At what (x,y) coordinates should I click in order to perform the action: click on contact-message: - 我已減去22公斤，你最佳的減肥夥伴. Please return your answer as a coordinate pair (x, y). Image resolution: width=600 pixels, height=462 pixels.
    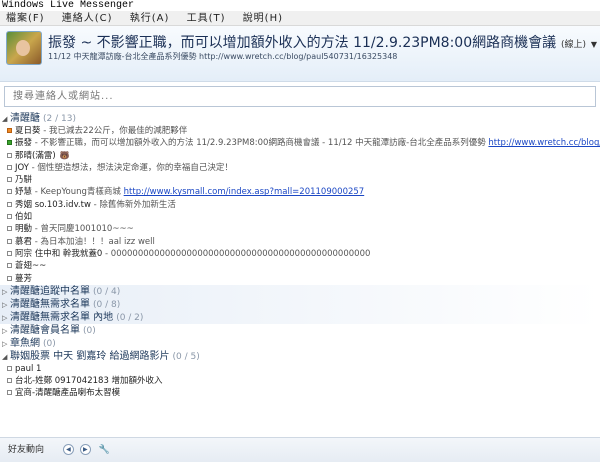
    Looking at the image, I should click on (114, 131).